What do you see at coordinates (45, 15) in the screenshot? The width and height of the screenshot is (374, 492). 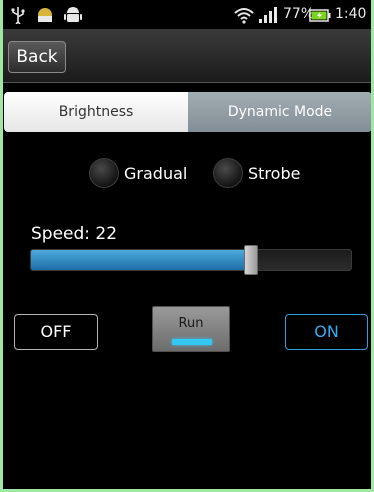 I see `notification-icon` at bounding box center [45, 15].